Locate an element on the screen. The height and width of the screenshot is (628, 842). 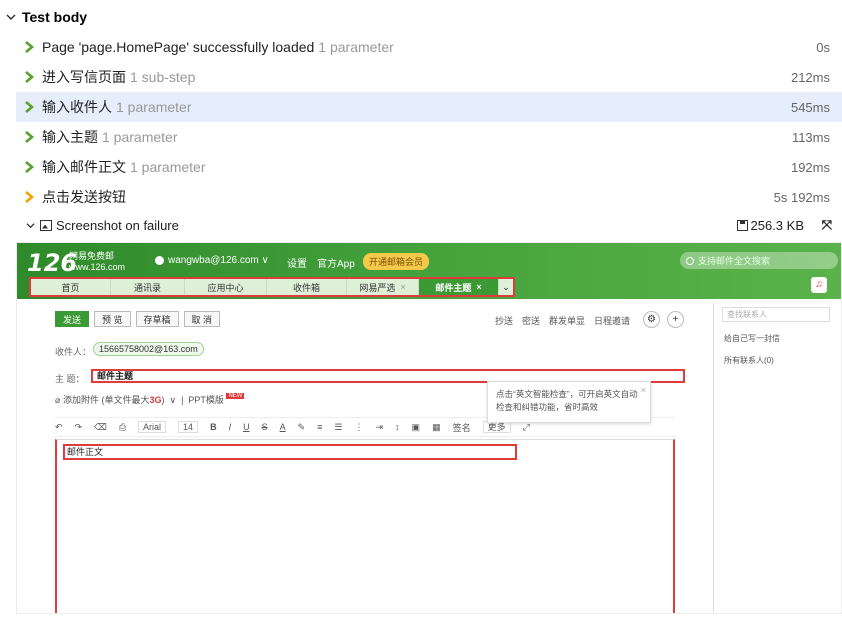
add-attachment: ⌀ 添加附件 (单文件最大3G) ∨ | PPT模版 NEW is located at coordinates (150, 399).